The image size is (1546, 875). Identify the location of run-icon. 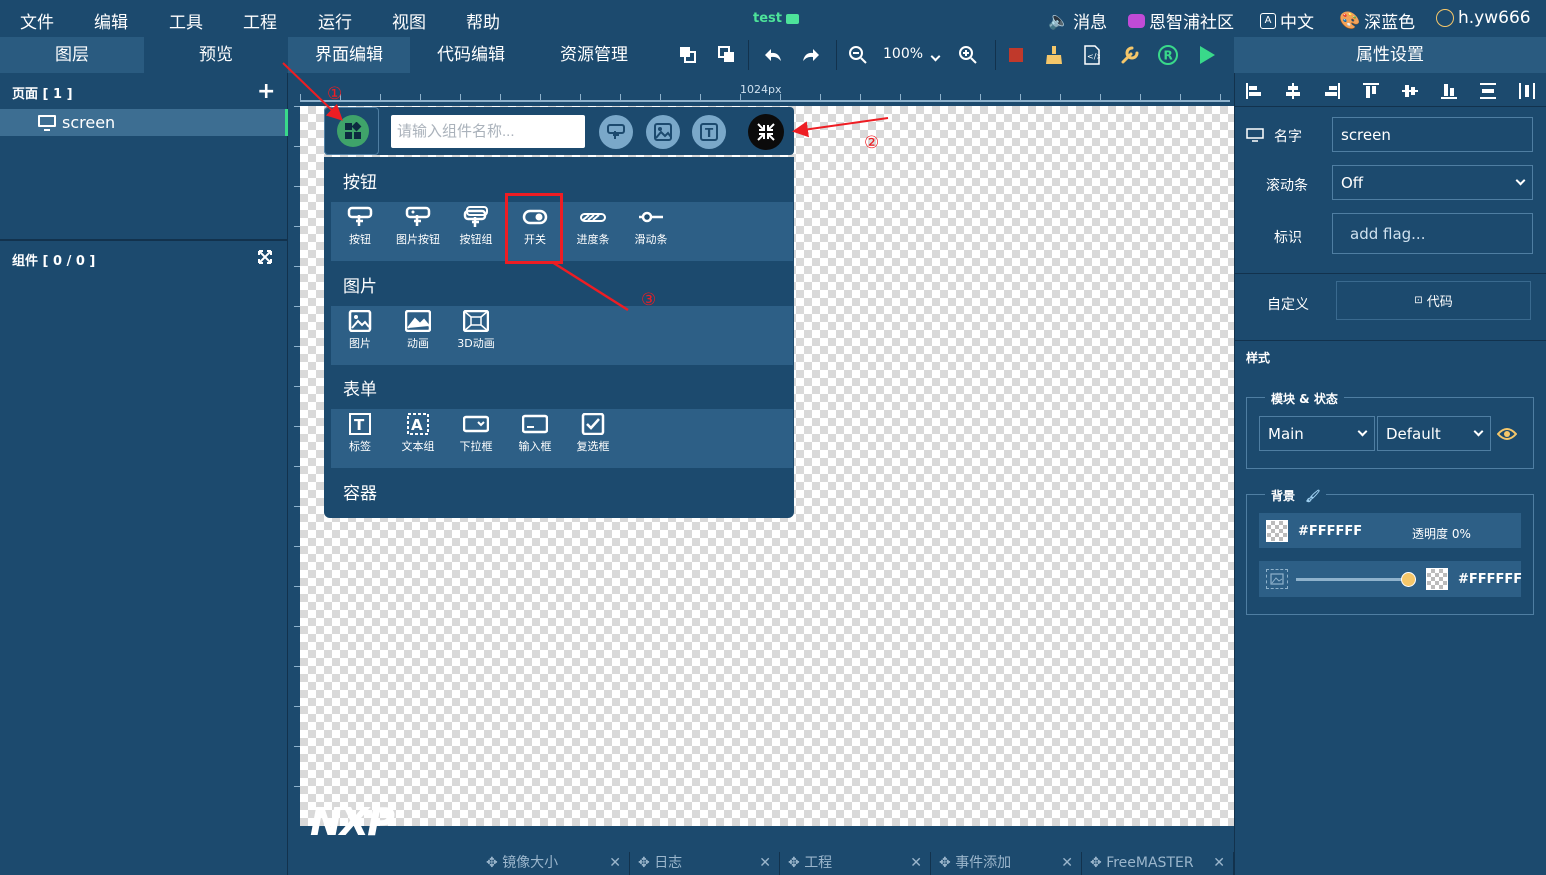
(1207, 55).